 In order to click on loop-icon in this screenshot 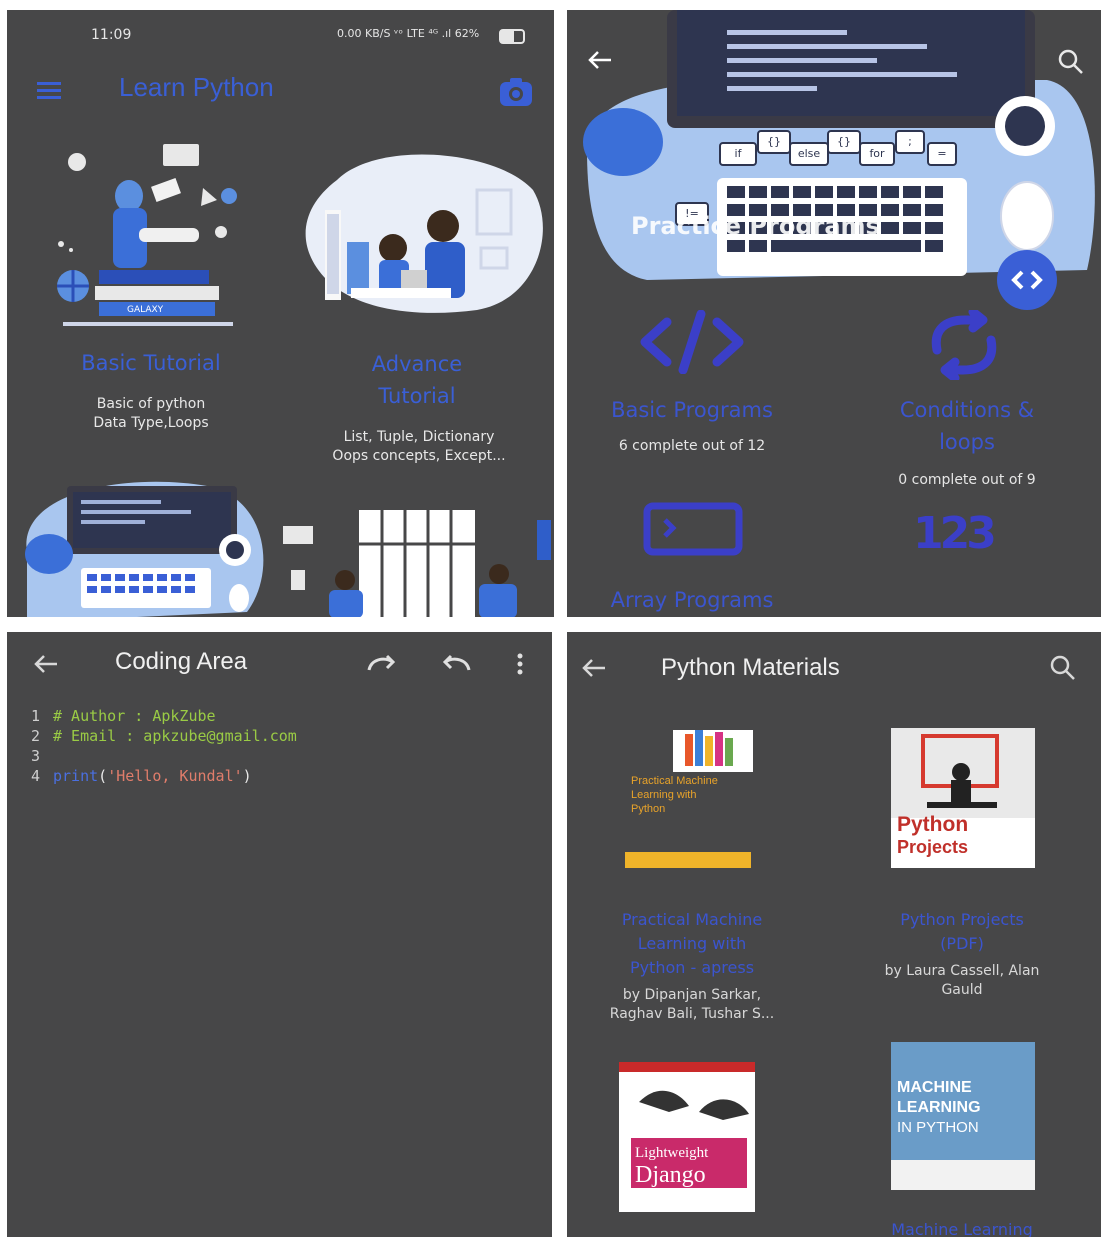, I will do `click(964, 345)`.